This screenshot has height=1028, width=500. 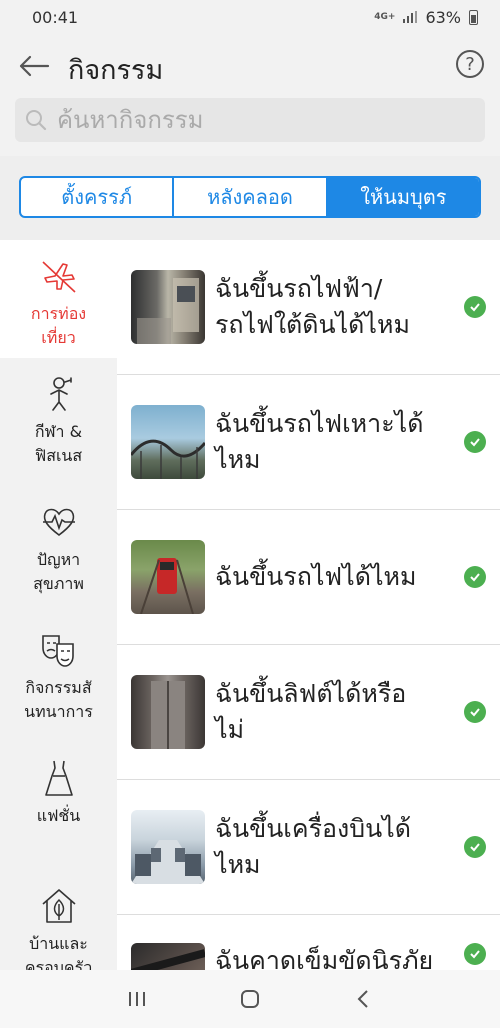 I want to click on activity-title: ฉันขึ้นเครื่องบินได้ ไหม, so click(x=313, y=846).